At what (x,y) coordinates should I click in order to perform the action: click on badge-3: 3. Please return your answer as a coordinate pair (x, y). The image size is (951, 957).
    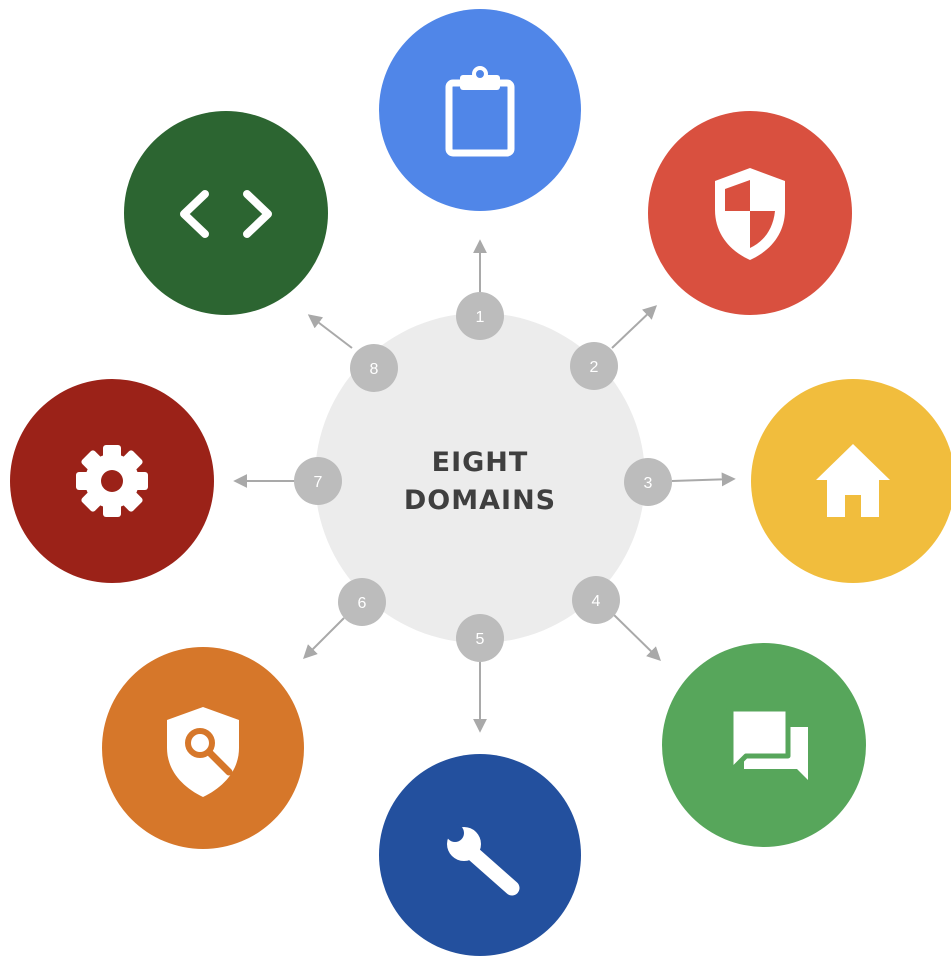
    Looking at the image, I should click on (648, 482).